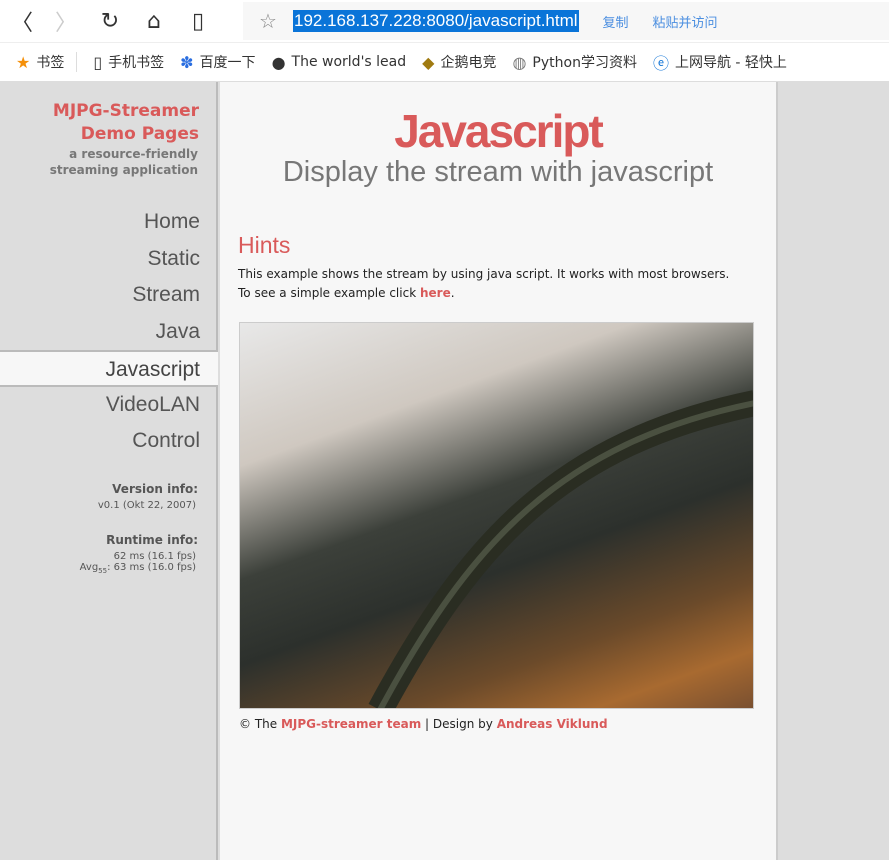 This screenshot has width=889, height=860. I want to click on bookmark-item: ⓔ 上网导航 - 轻快上, so click(720, 62).